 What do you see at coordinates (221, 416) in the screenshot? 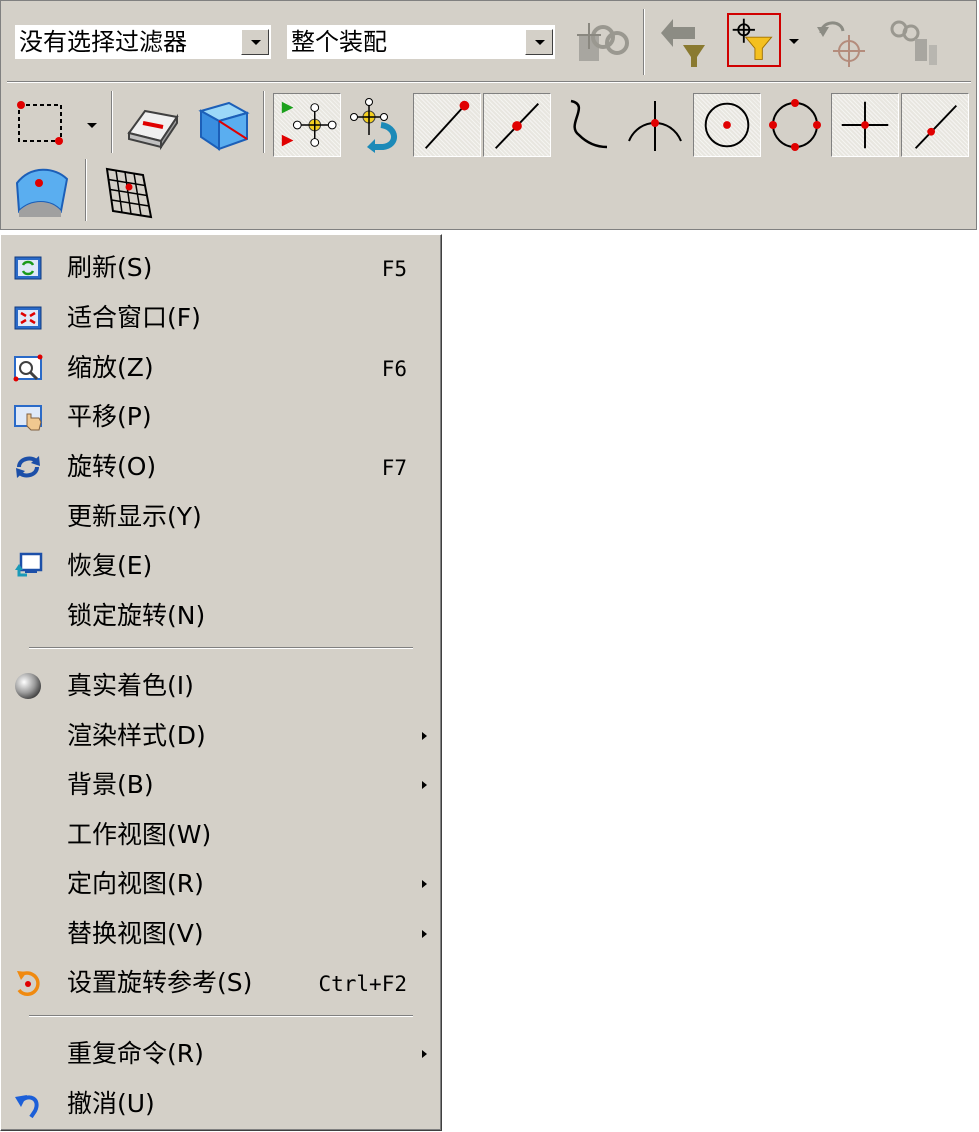
I see `menu-item-pan: 平移(P)` at bounding box center [221, 416].